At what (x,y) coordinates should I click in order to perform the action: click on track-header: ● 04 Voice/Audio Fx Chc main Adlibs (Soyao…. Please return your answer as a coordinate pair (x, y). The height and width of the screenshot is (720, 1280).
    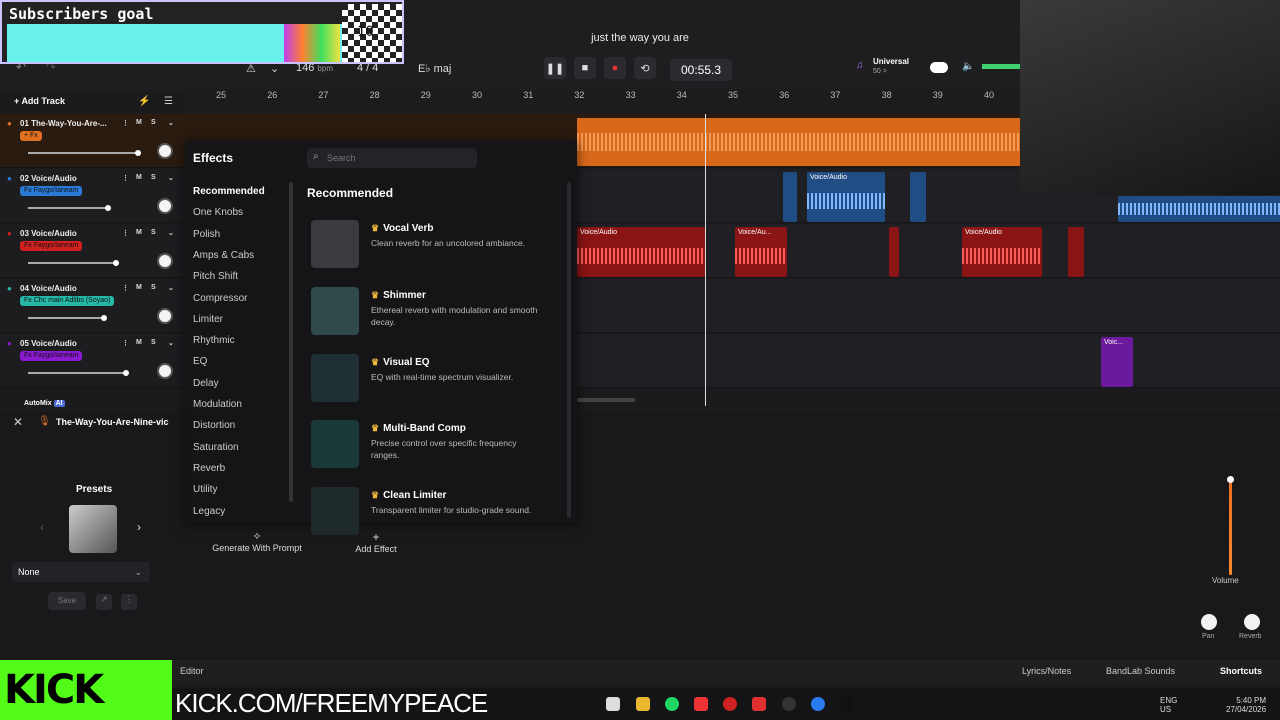
    Looking at the image, I should click on (92, 306).